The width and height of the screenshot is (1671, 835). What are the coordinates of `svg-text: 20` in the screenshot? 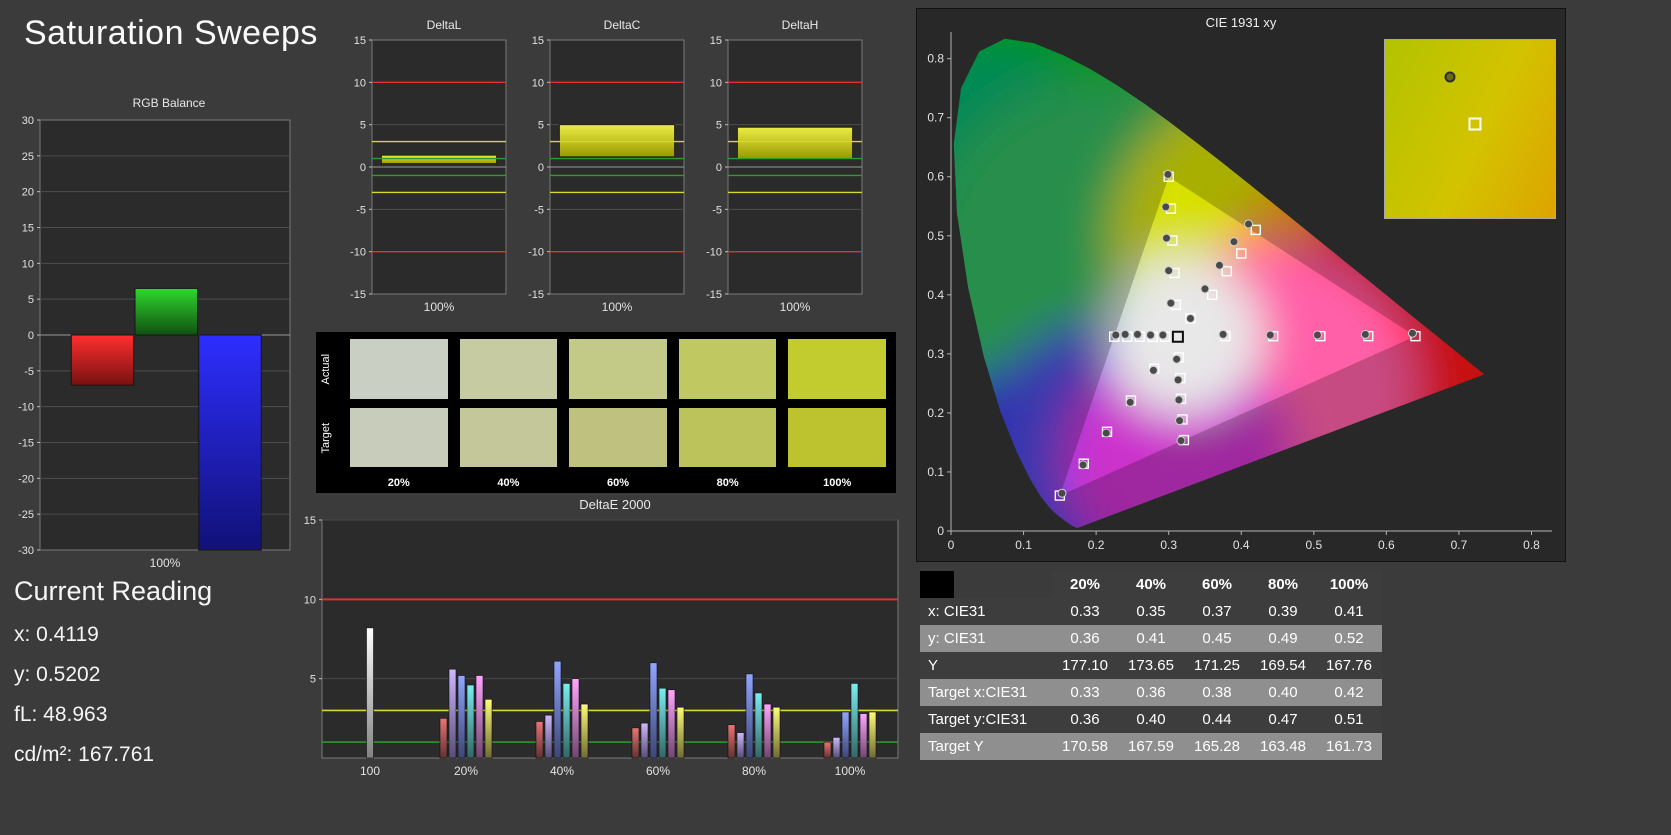 It's located at (28, 193).